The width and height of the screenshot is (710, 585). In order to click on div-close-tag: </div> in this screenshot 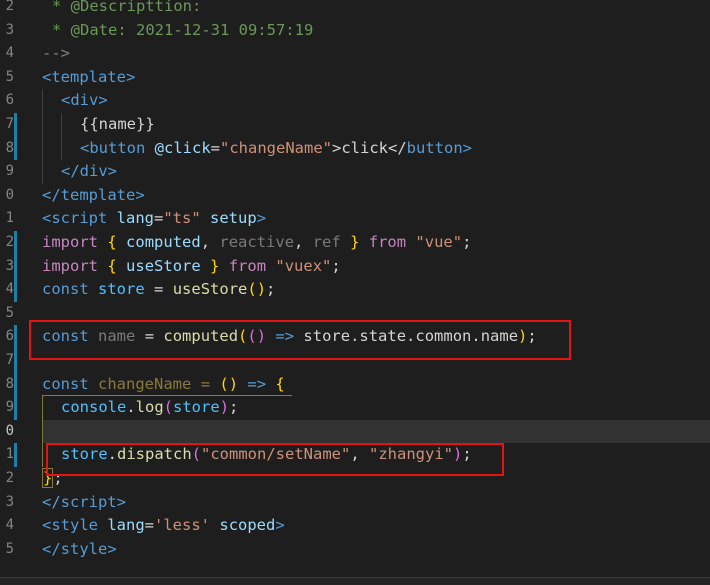, I will do `click(89, 171)`.